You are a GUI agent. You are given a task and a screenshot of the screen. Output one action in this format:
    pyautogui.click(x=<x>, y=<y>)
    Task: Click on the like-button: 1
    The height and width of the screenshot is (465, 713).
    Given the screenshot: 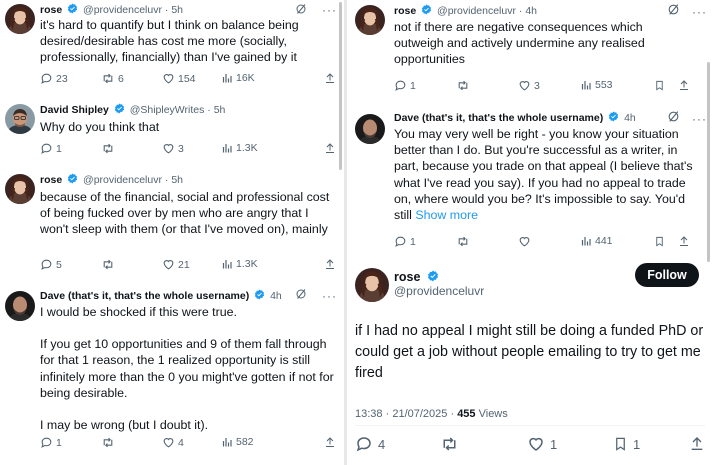 What is the action you would take?
    pyautogui.click(x=542, y=444)
    